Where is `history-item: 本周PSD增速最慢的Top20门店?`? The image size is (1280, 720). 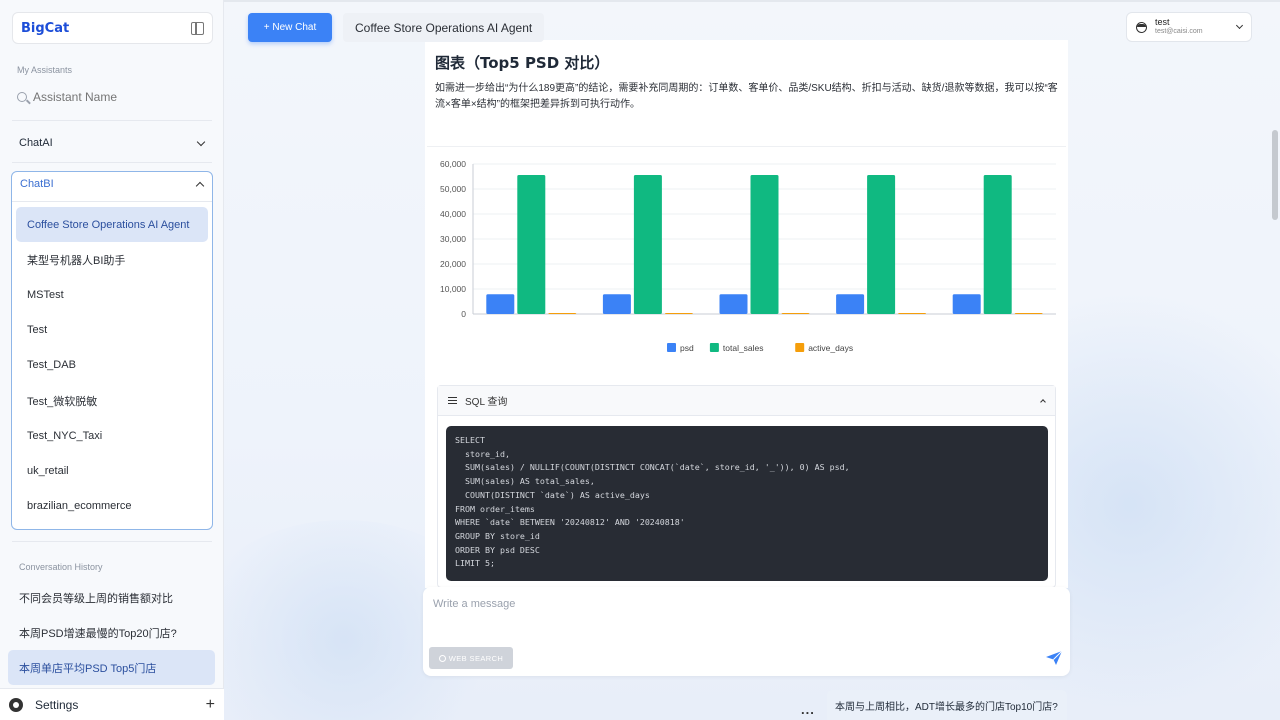 history-item: 本周PSD增速最慢的Top20门店? is located at coordinates (111, 632).